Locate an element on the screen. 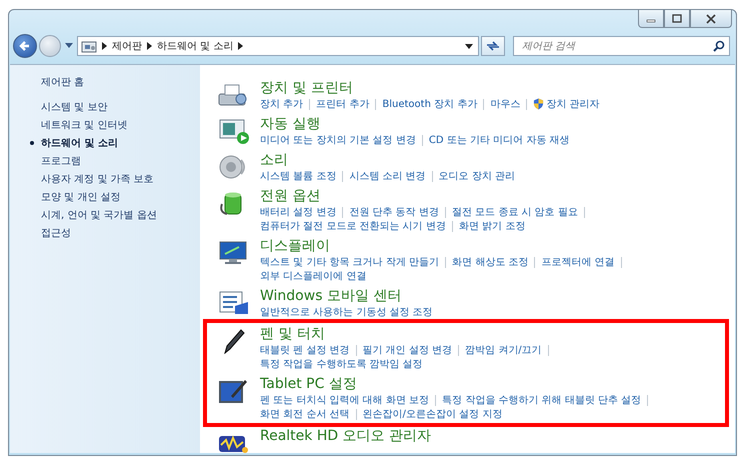 This screenshot has width=743, height=458. category-link: 자동 실행 is located at coordinates (415, 124).